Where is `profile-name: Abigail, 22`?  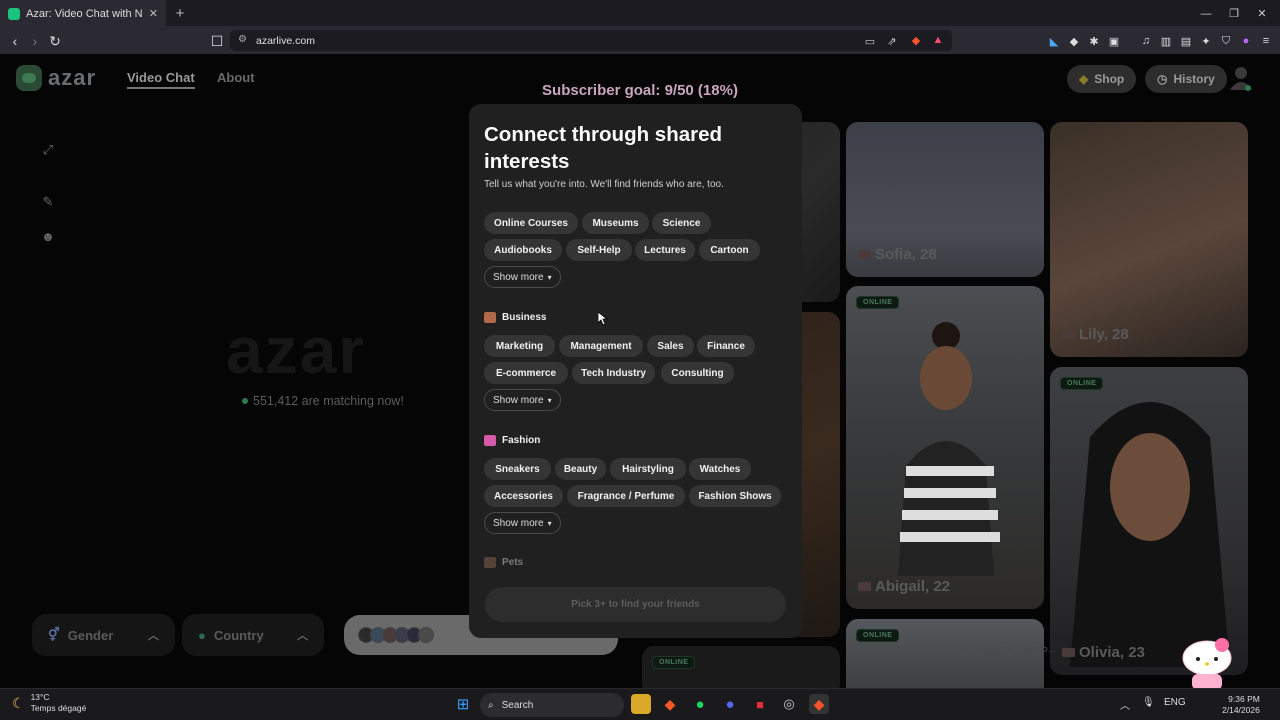
profile-name: Abigail, 22 is located at coordinates (904, 586).